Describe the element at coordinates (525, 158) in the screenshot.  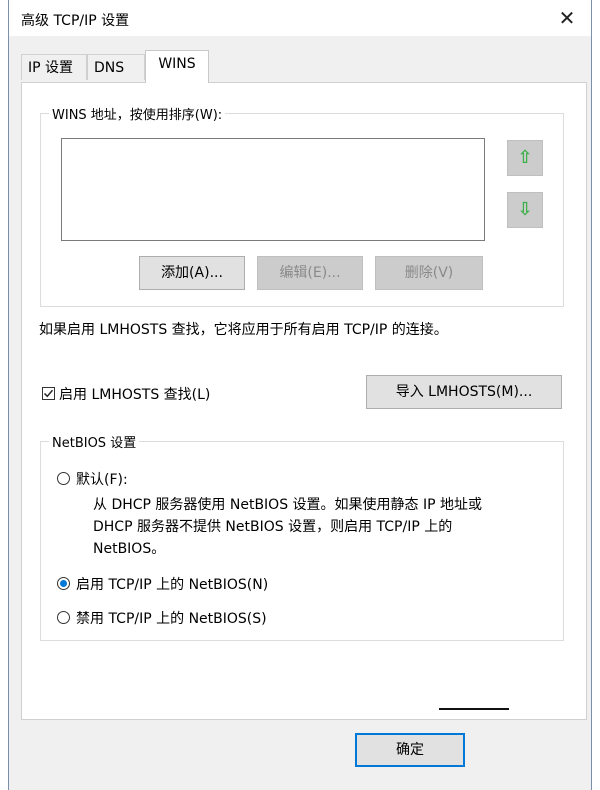
I see `move-up-icon: ⇧` at that location.